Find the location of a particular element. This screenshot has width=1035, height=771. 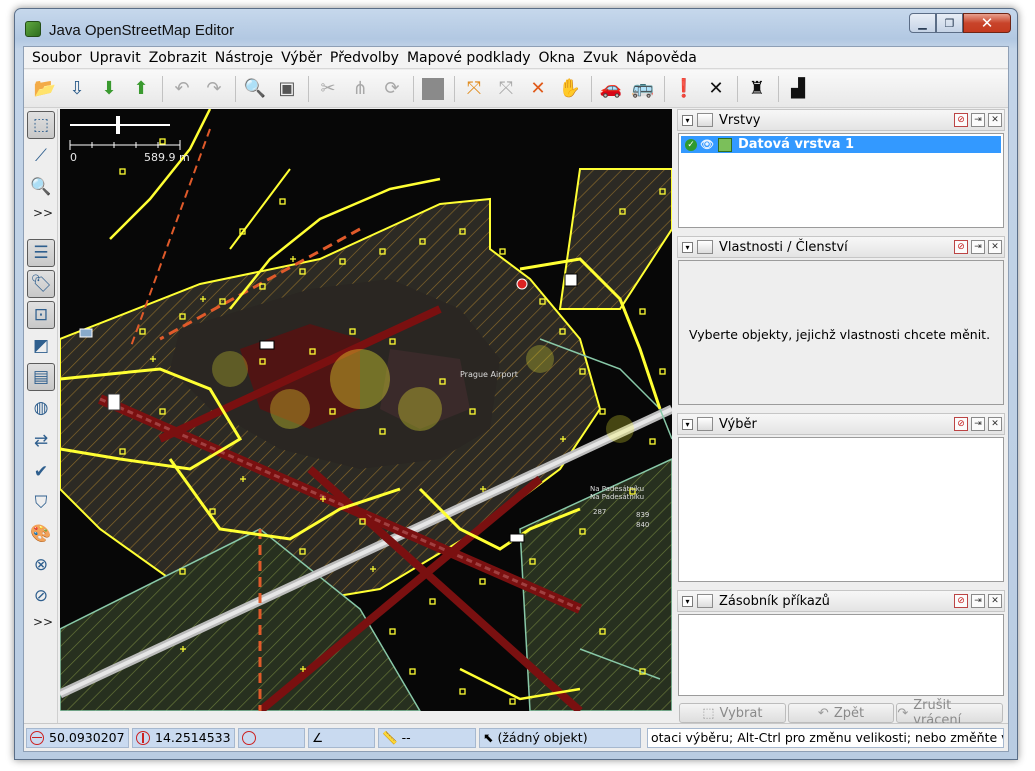

warning-icon: ❗ is located at coordinates (684, 89).